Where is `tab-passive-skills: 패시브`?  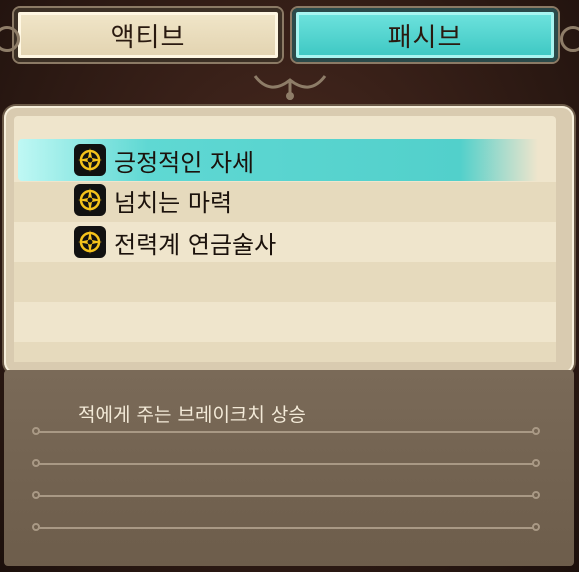 tab-passive-skills: 패시브 is located at coordinates (425, 35).